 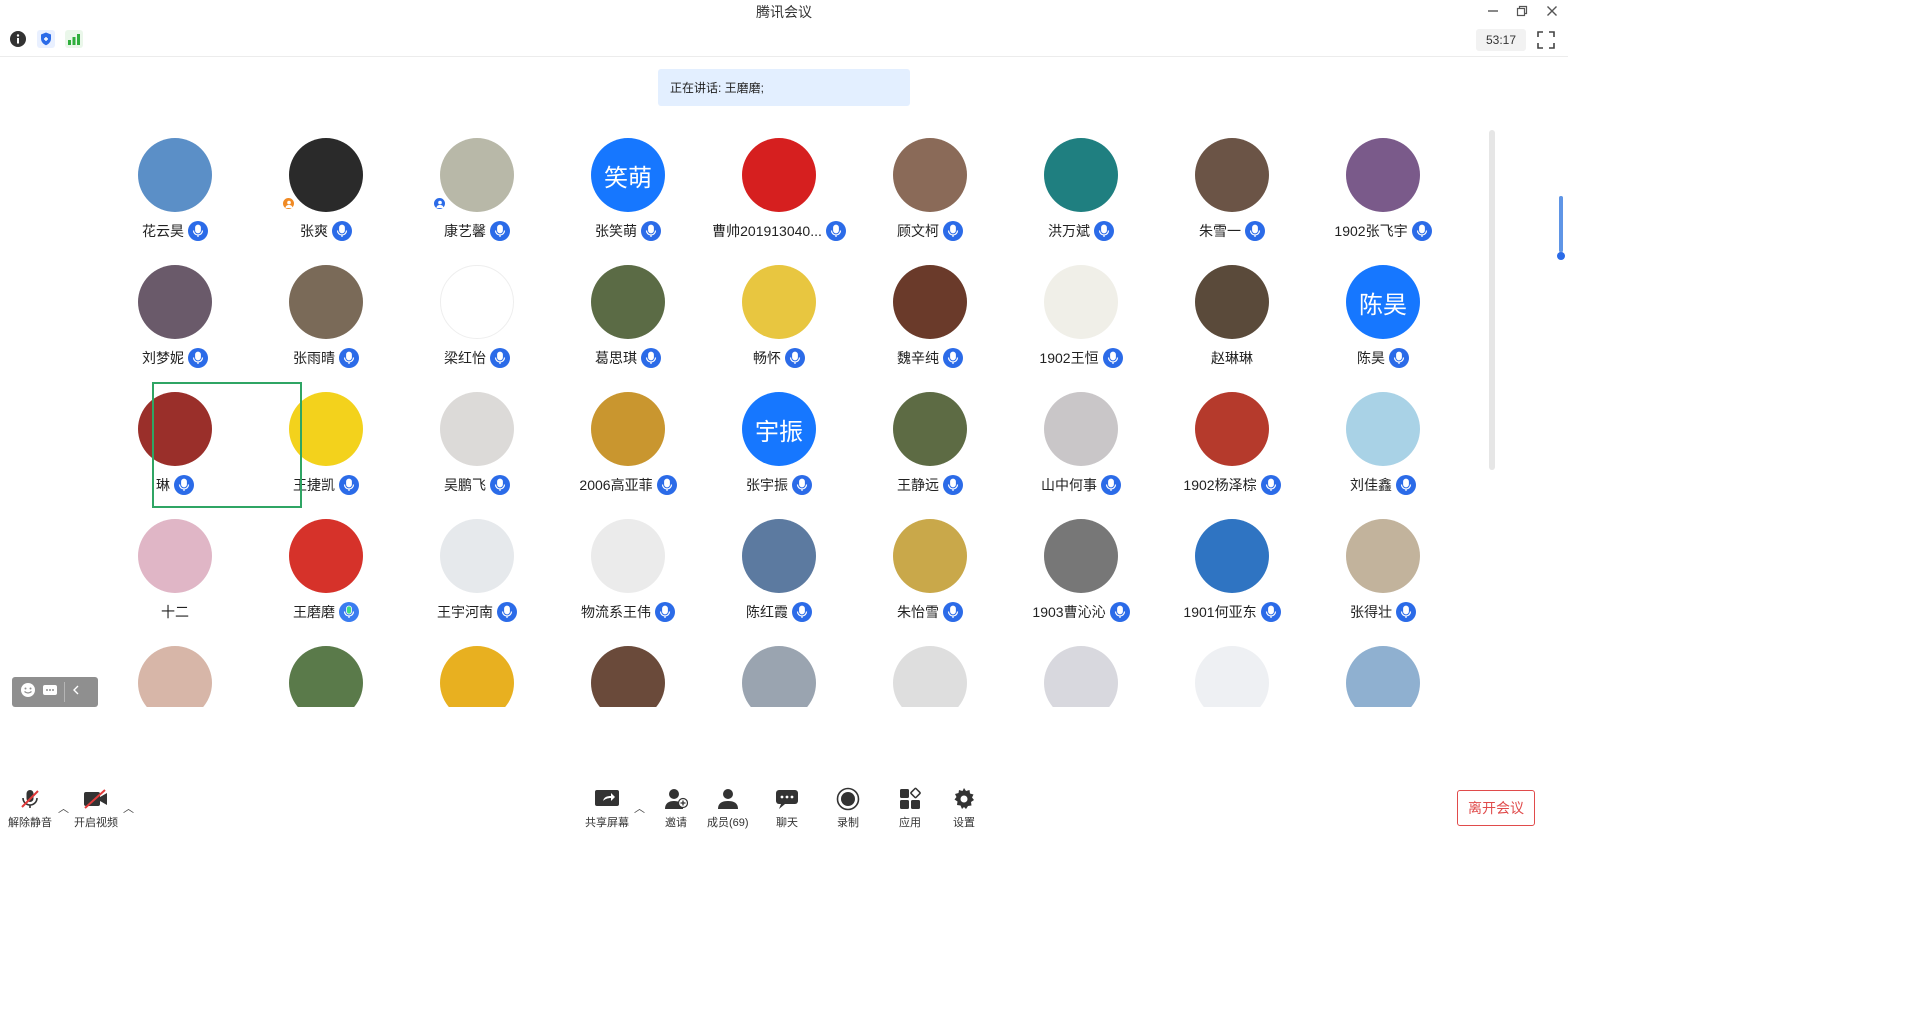 I want to click on participant-tile: 1902杨泽棕, so click(x=1232, y=449).